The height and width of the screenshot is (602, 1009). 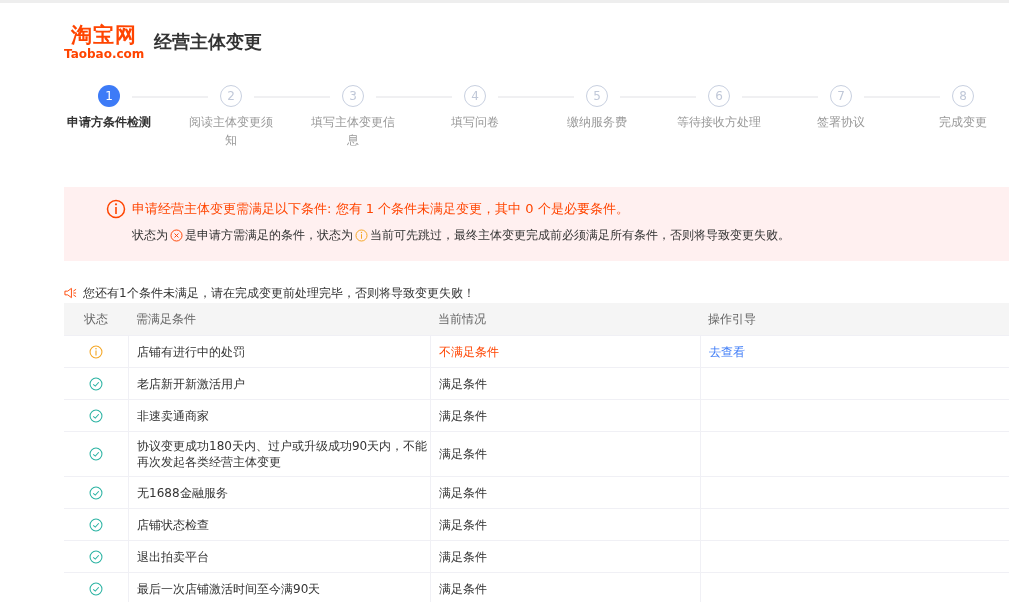 What do you see at coordinates (353, 96) in the screenshot?
I see `step-number: 3` at bounding box center [353, 96].